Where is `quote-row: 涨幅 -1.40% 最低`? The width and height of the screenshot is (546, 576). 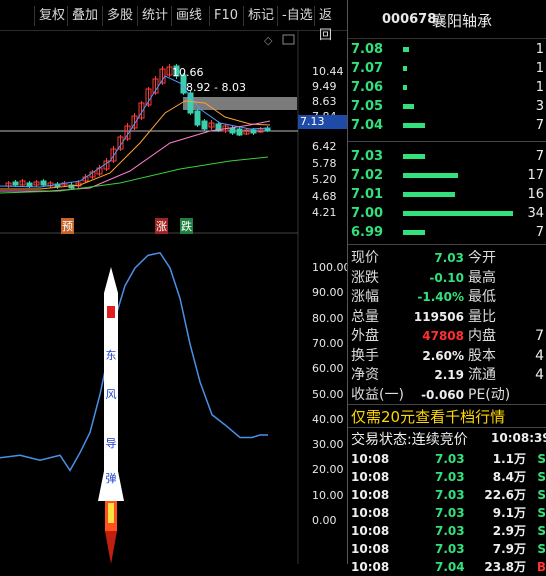 quote-row: 涨幅 -1.40% 最低 is located at coordinates (447, 297).